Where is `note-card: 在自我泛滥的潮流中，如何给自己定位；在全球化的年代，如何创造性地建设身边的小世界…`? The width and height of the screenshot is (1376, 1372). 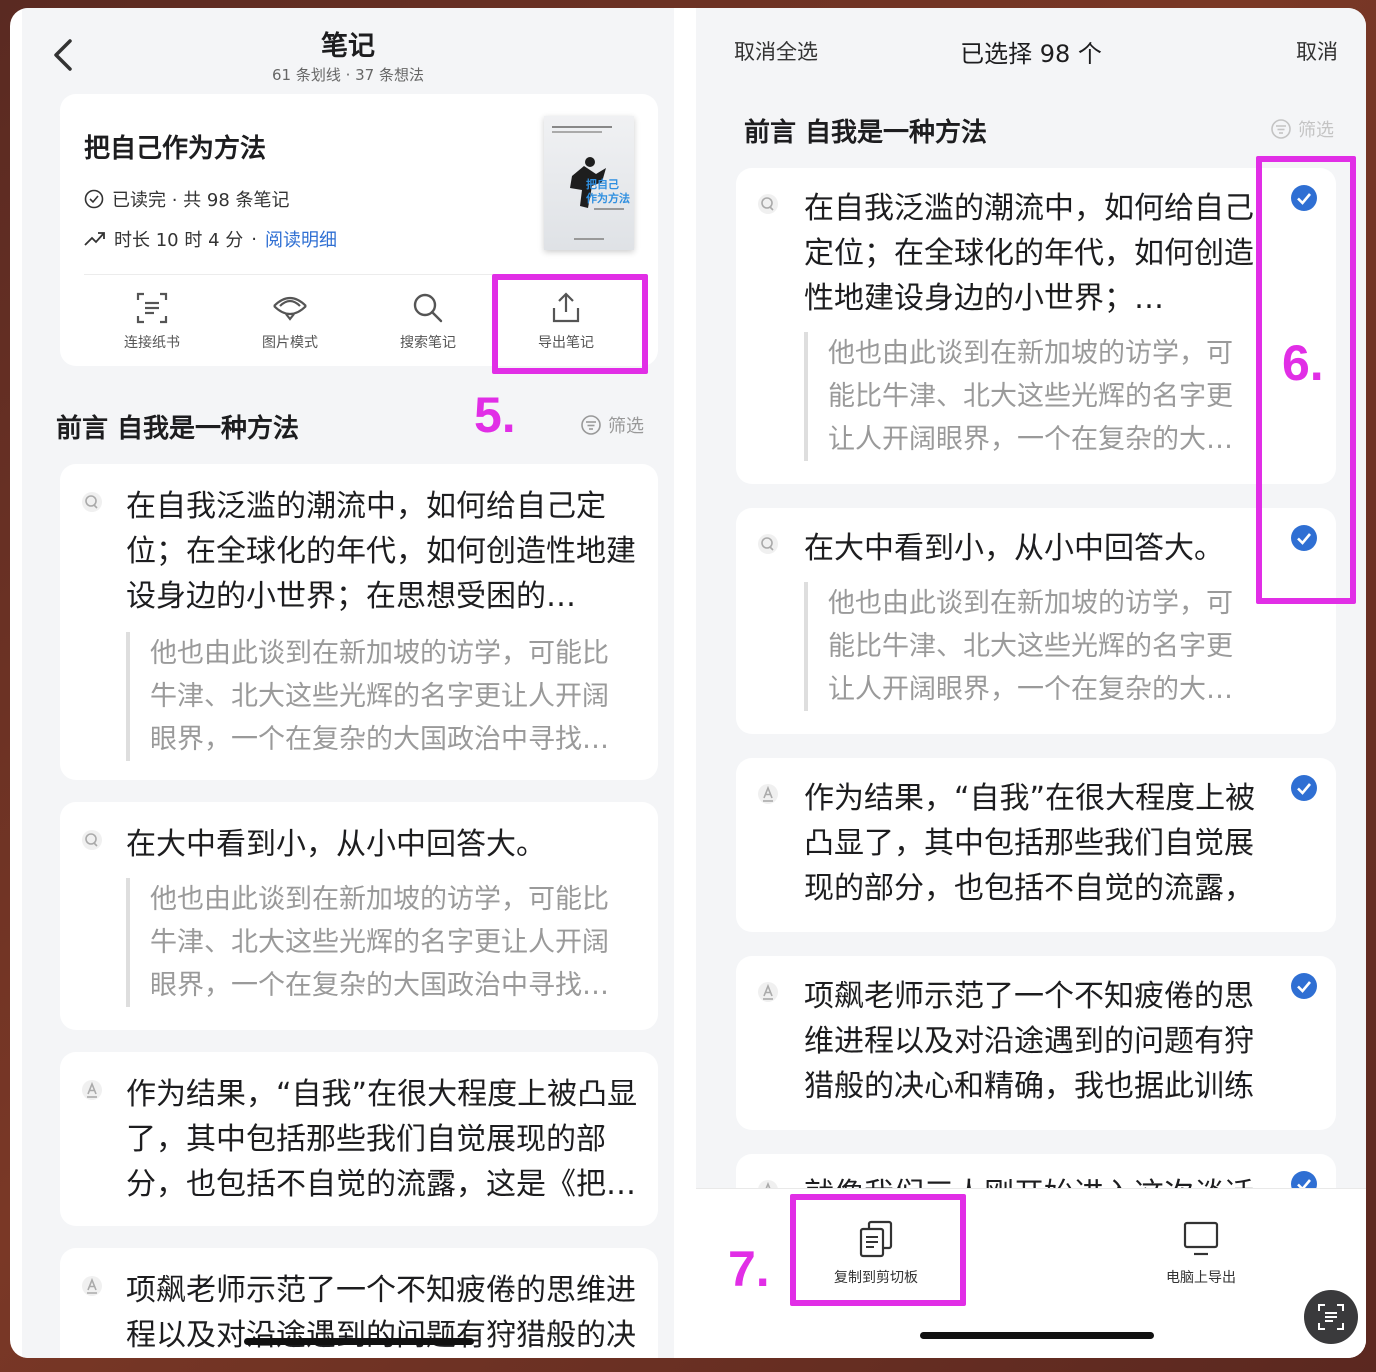
note-card: 在自我泛滥的潮流中，如何给自己定位；在全球化的年代，如何创造性地建设身边的小世界… is located at coordinates (359, 622).